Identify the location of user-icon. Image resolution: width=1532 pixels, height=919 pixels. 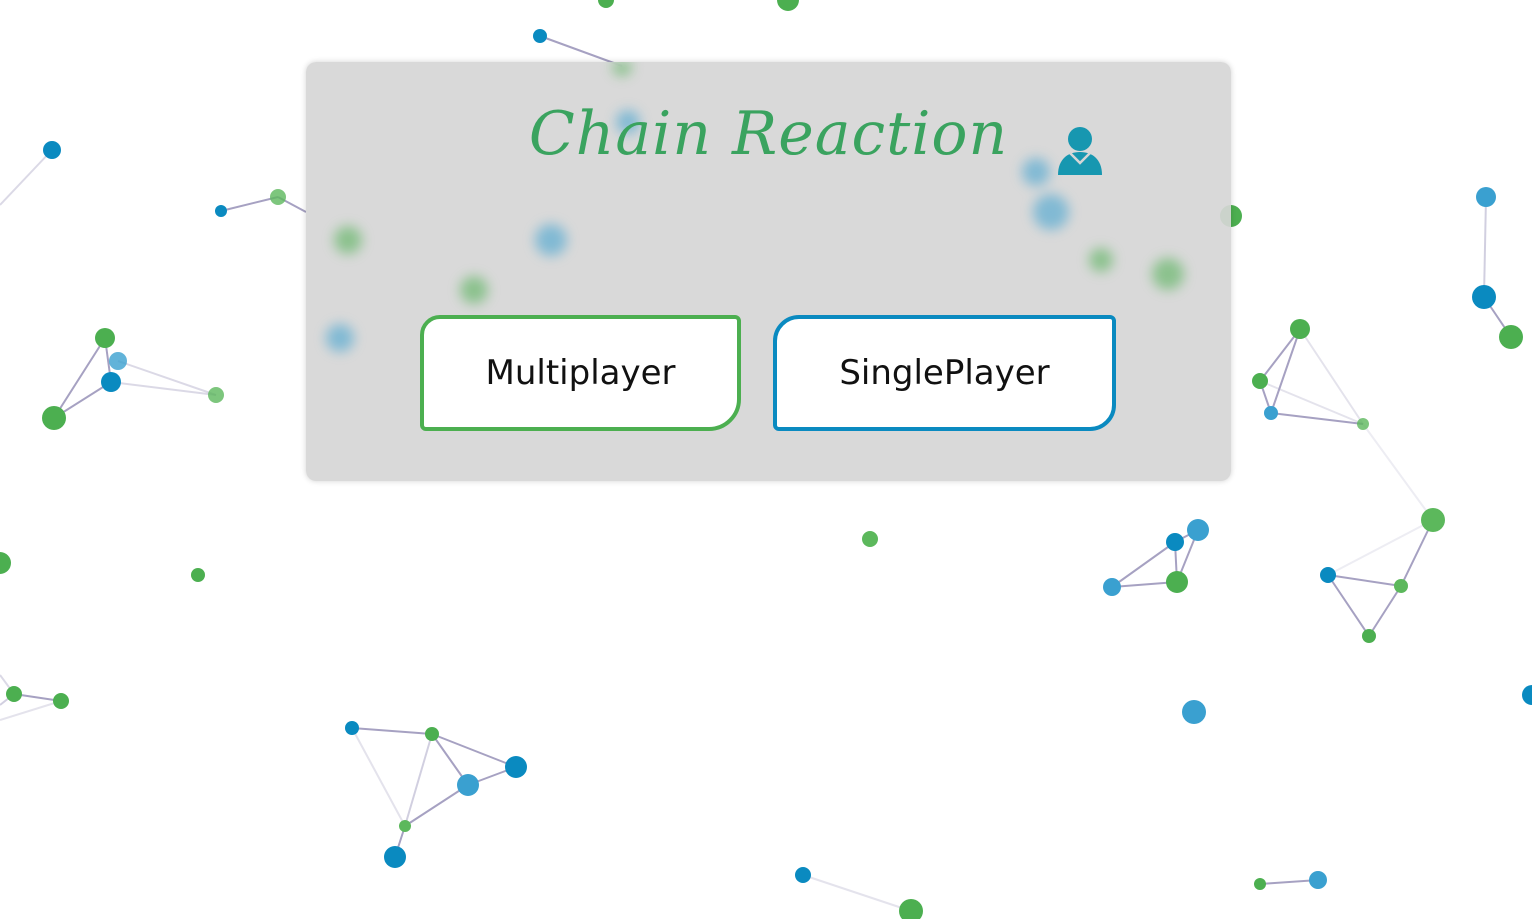
(1080, 151).